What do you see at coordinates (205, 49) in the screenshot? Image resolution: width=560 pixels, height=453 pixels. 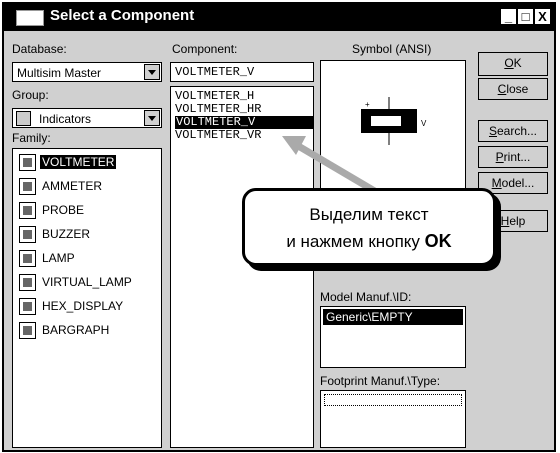 I see `component-label: Component:` at bounding box center [205, 49].